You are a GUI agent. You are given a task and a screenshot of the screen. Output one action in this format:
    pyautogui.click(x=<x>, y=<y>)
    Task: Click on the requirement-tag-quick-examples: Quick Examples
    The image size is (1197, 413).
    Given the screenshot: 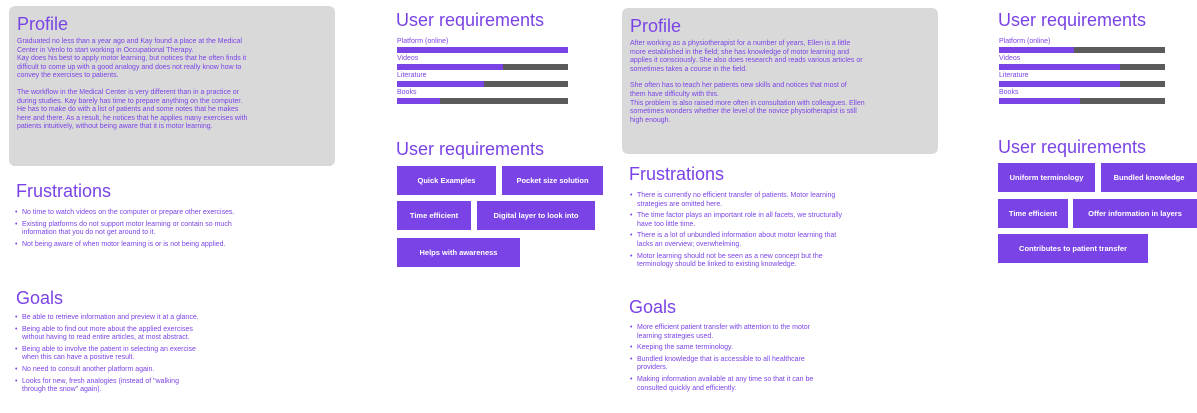 What is the action you would take?
    pyautogui.click(x=446, y=180)
    